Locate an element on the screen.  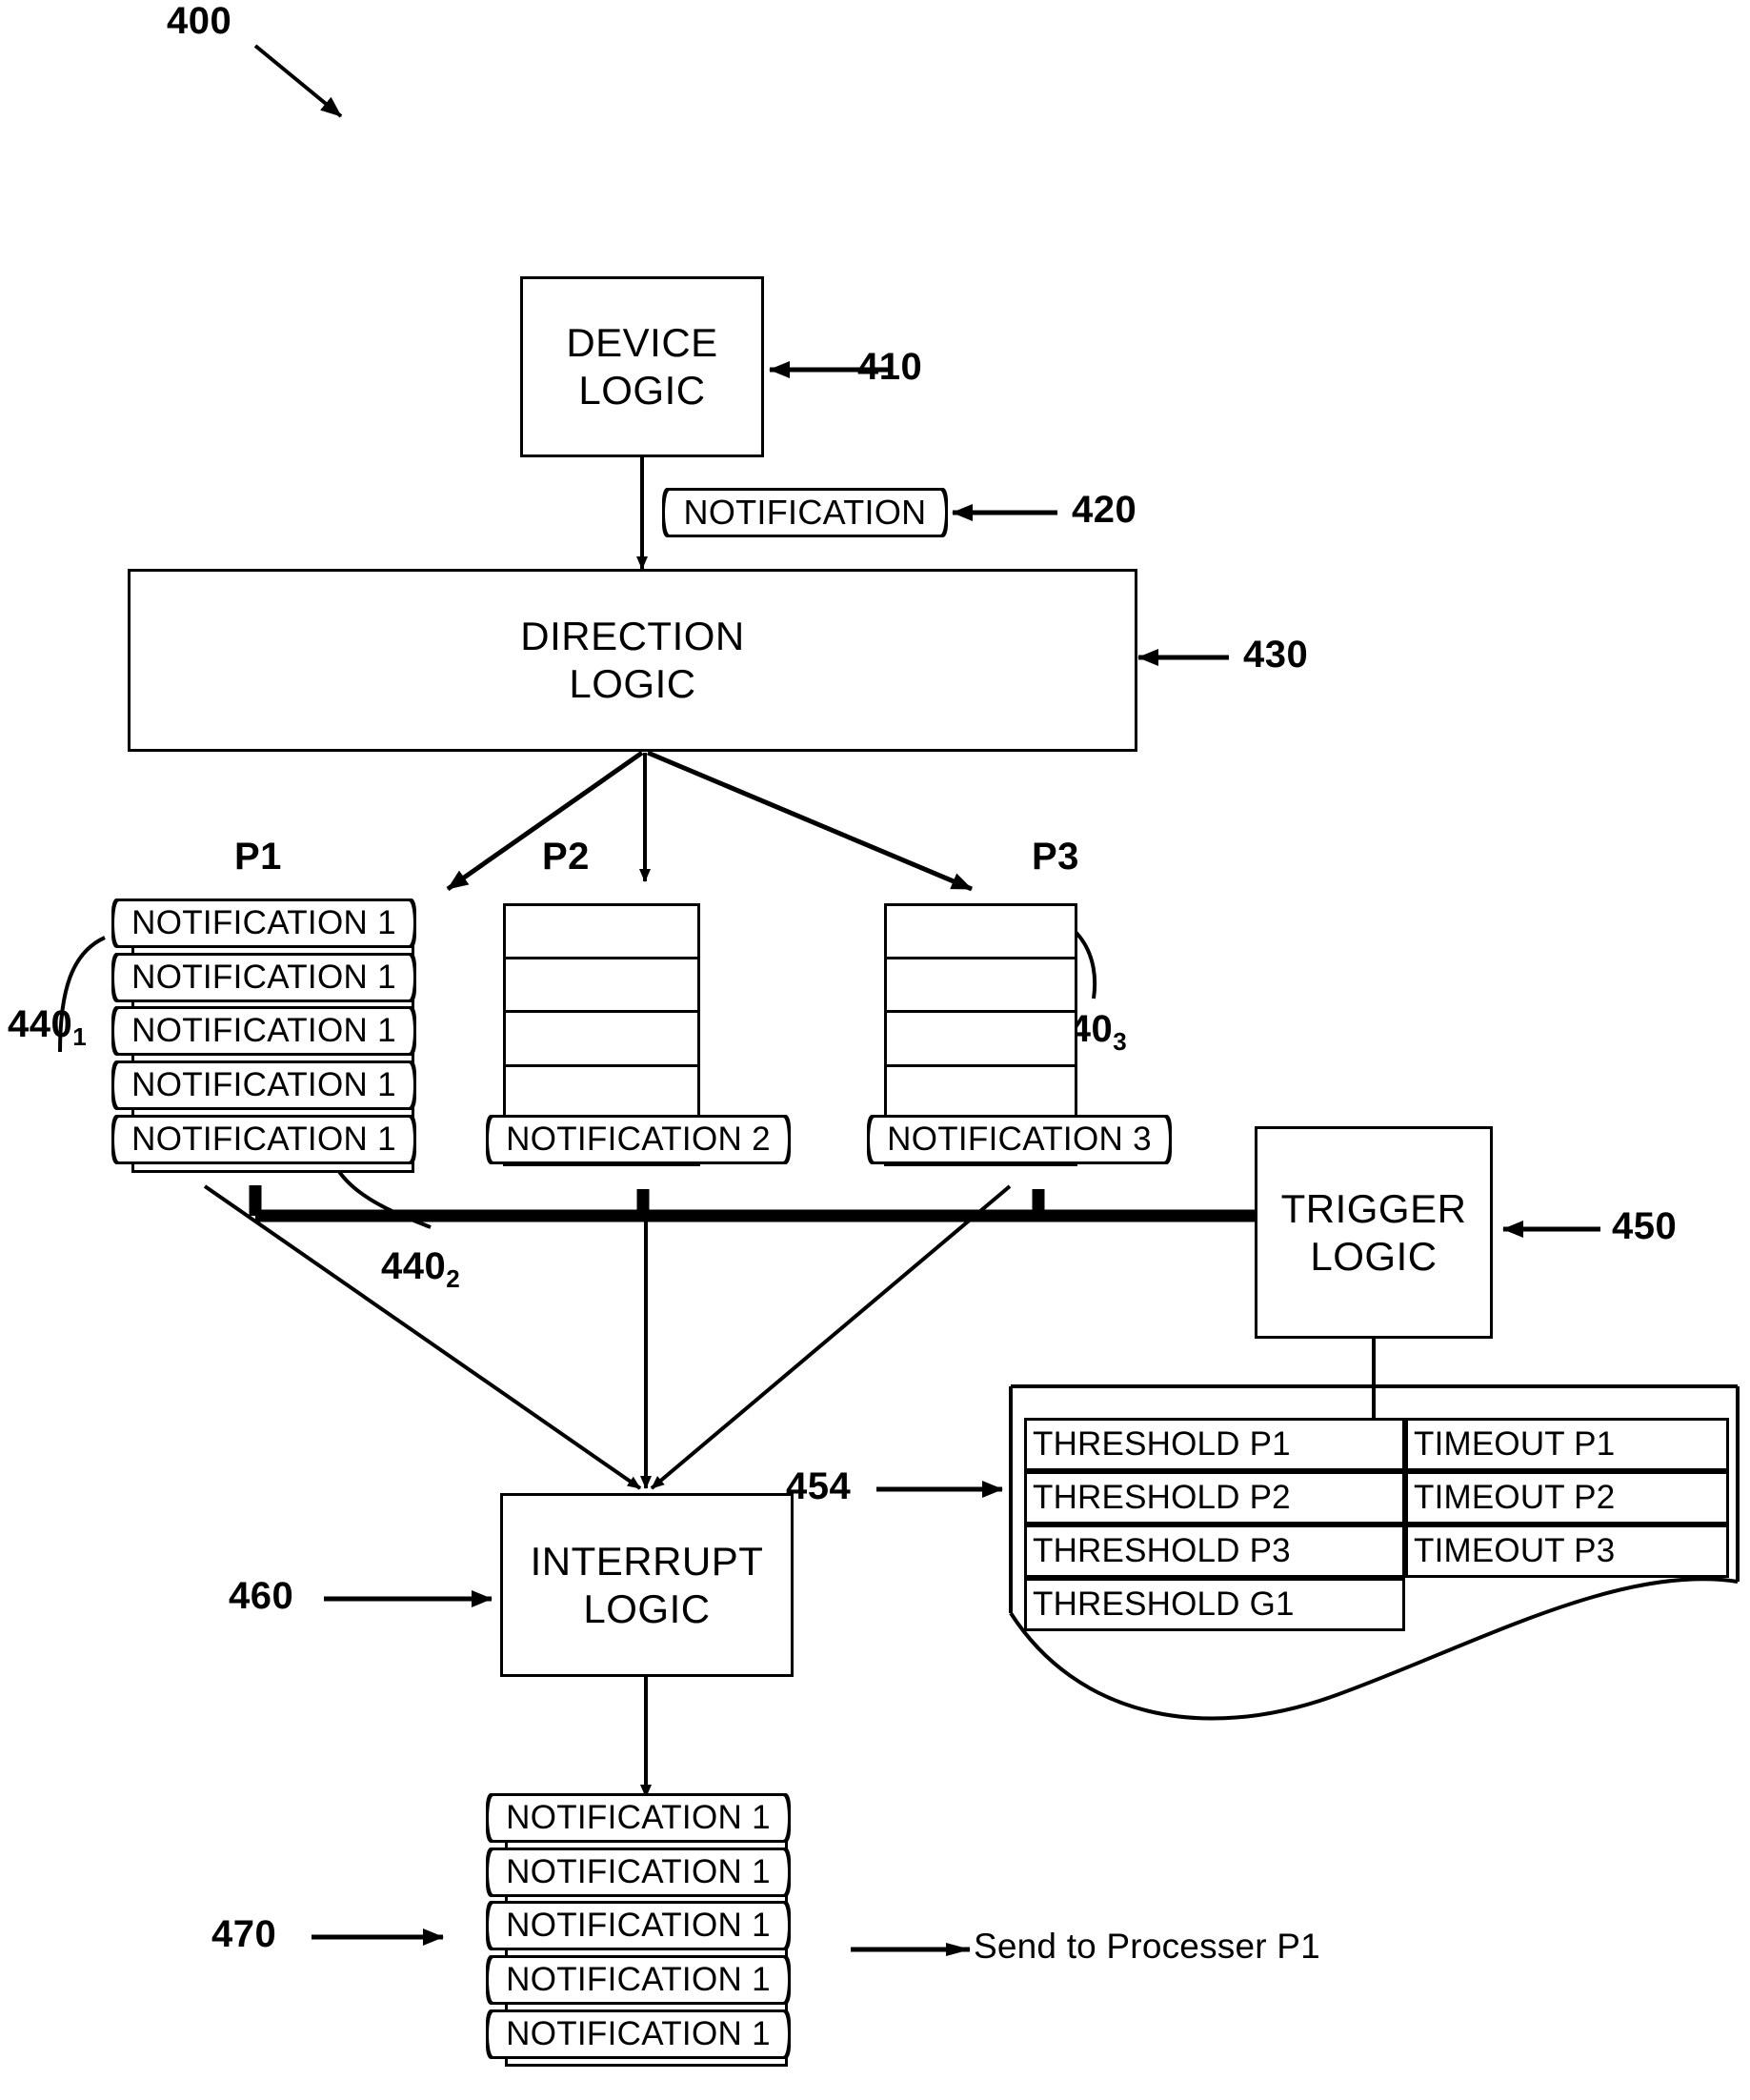
device-logic-label-line1: DEVICE is located at coordinates (642, 343).